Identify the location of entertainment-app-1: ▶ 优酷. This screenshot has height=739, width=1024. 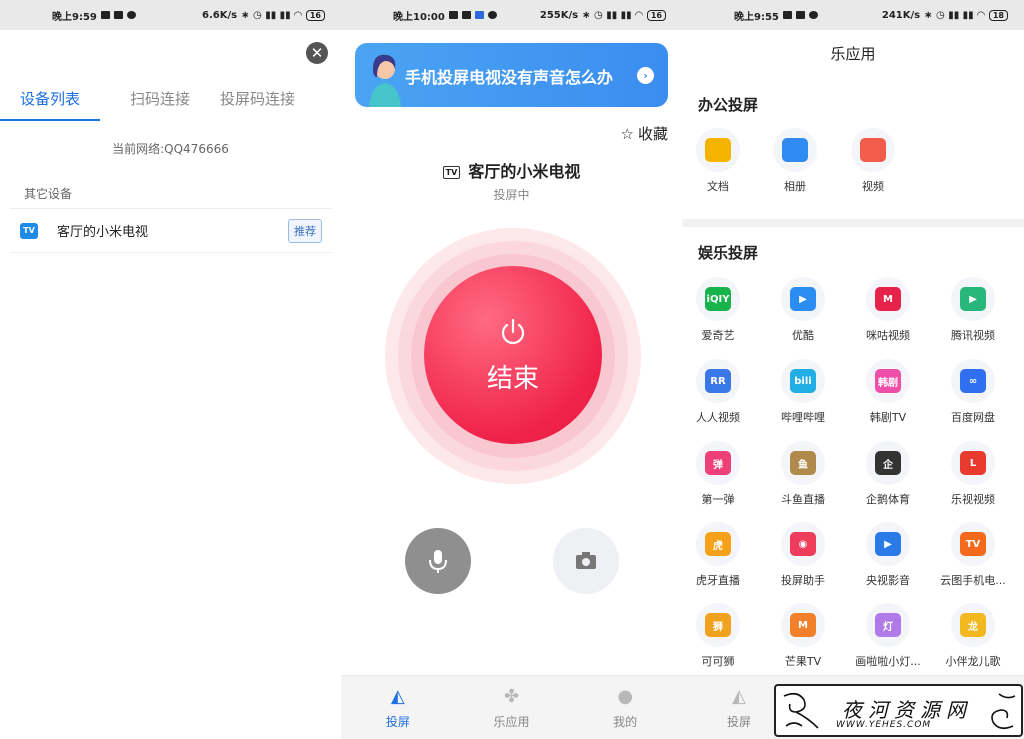
(803, 310).